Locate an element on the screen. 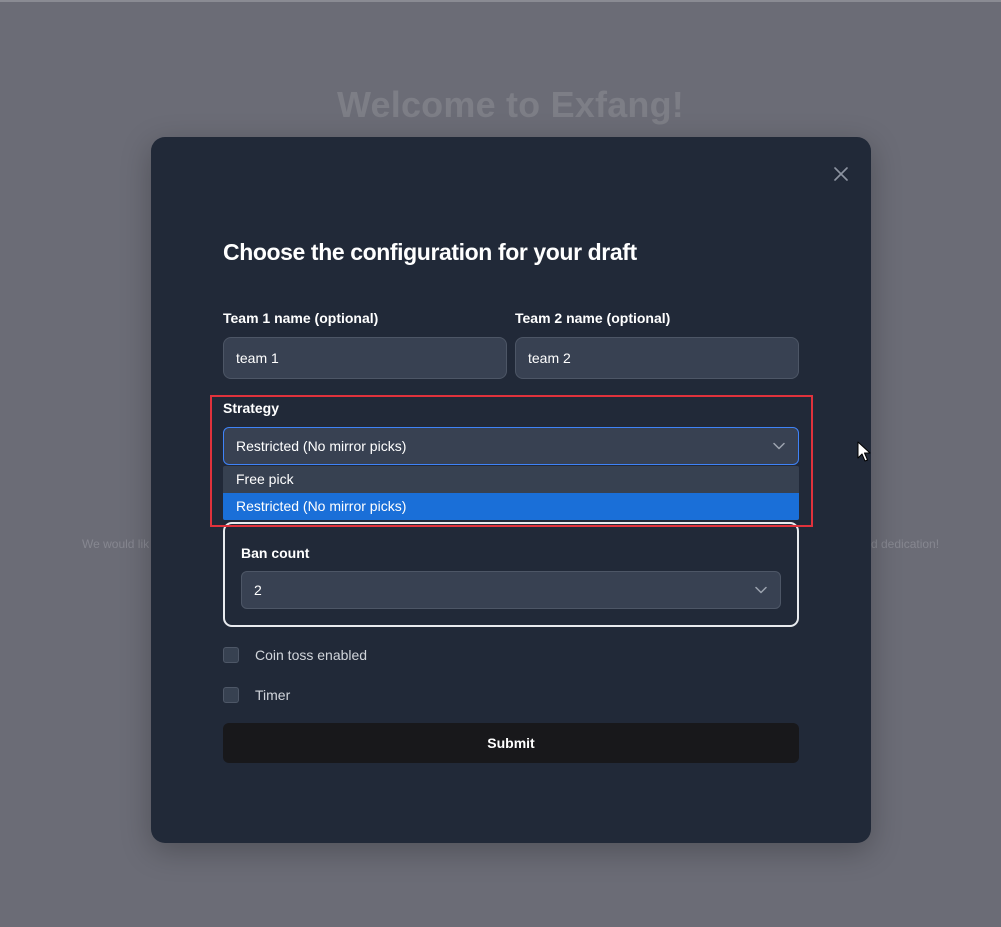  ban-count-label: Ban count is located at coordinates (275, 553).